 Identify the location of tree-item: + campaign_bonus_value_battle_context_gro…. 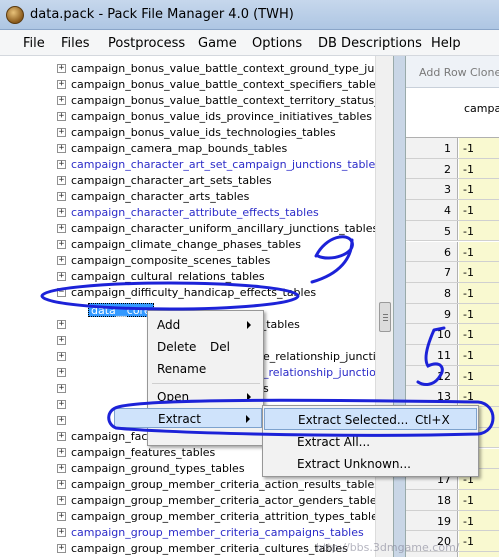
(196, 69).